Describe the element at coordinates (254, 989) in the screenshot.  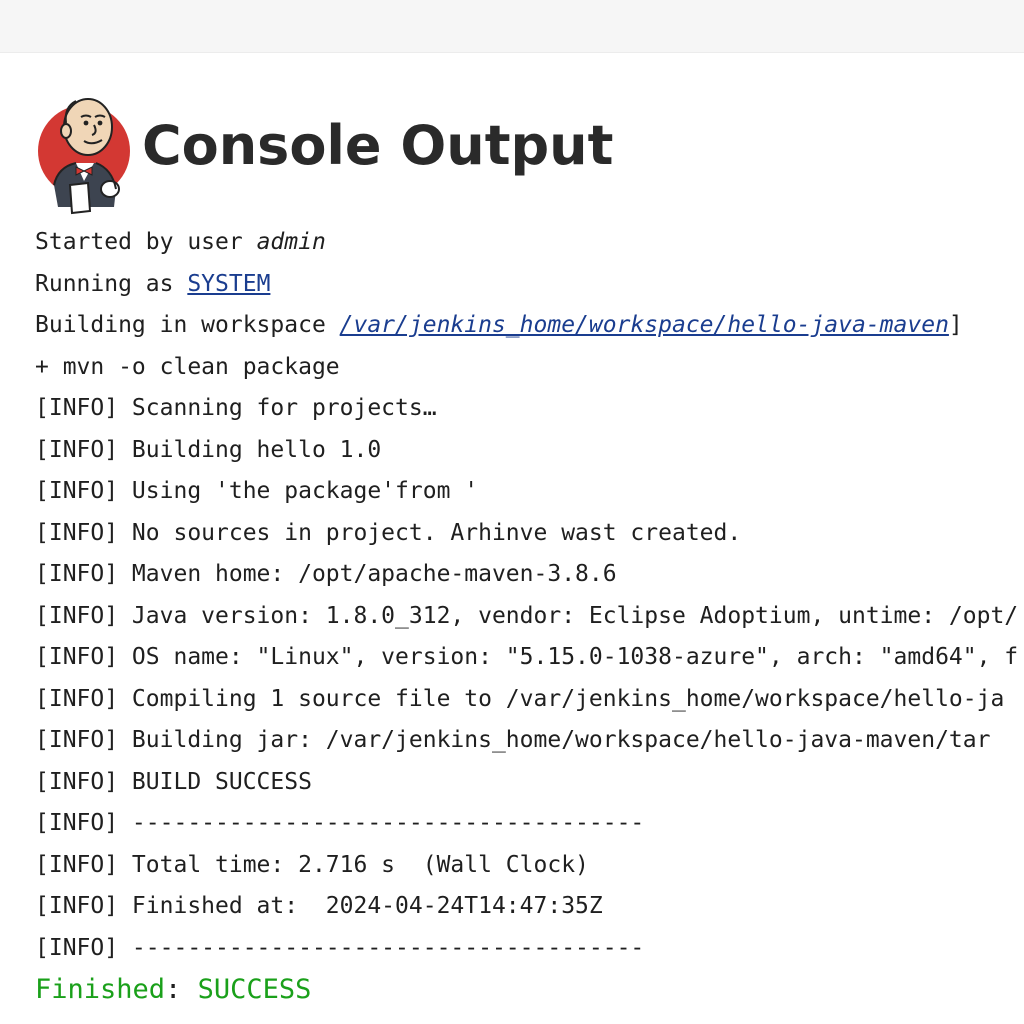
I see `finished-status: SUCCESS` at that location.